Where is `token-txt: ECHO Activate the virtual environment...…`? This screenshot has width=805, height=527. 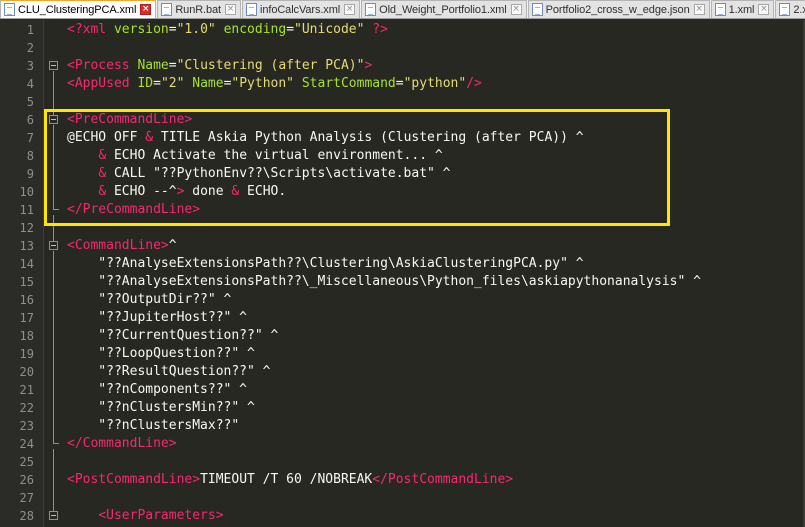 token-txt: ECHO Activate the virtual environment...… is located at coordinates (274, 155).